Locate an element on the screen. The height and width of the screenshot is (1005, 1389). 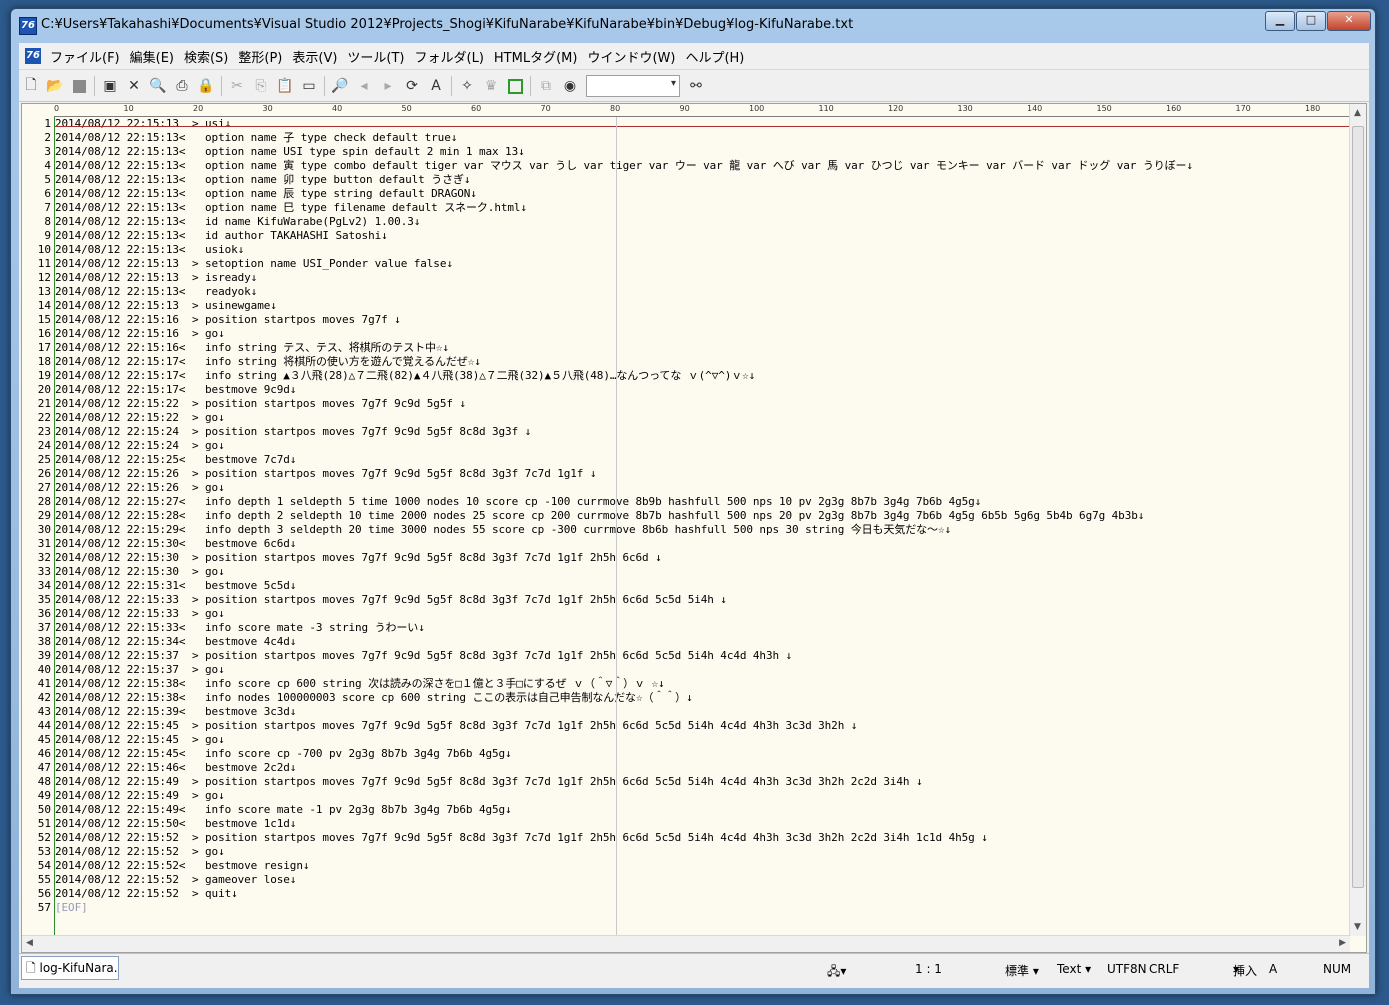
scroll-down-icon: ▼ is located at coordinates (1357, 927).